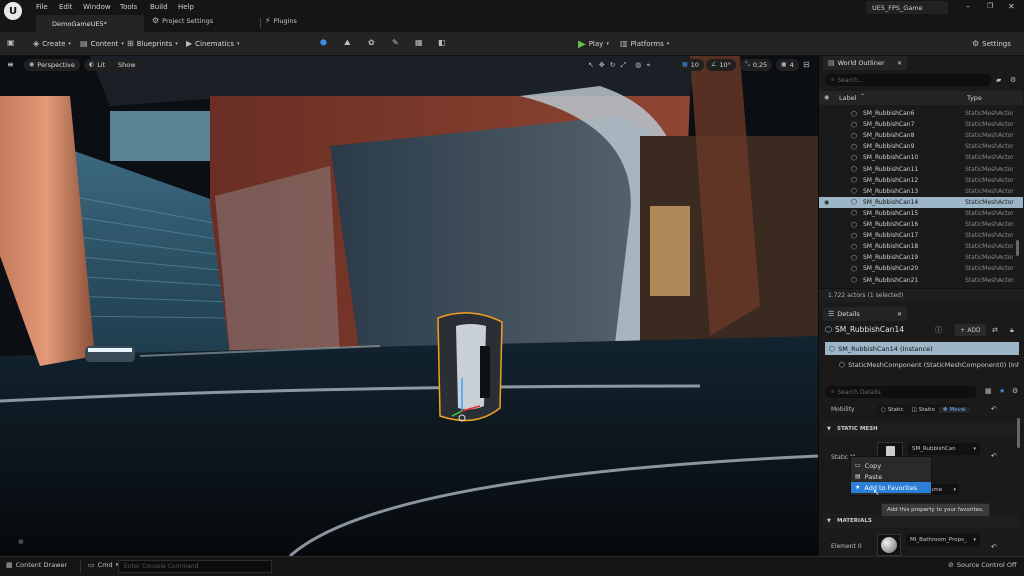  Describe the element at coordinates (1015, 391) in the screenshot. I see `details-settings-icon: ⚙` at that location.